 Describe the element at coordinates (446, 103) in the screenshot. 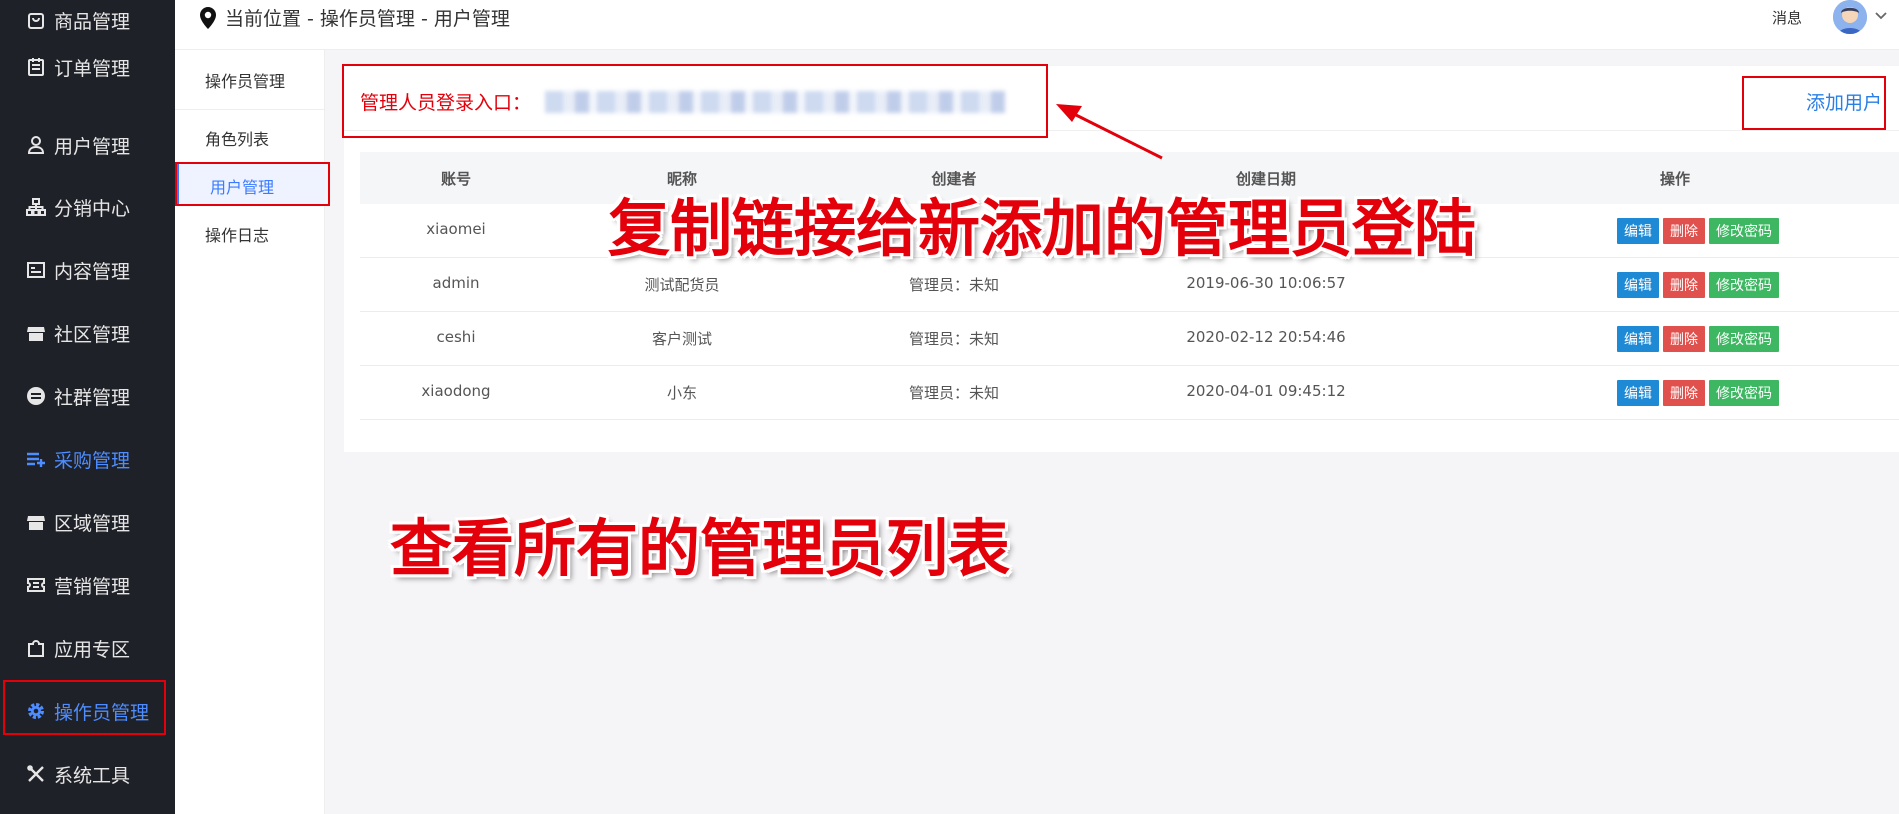

I see `login-label: 管理人员登录入口：` at that location.